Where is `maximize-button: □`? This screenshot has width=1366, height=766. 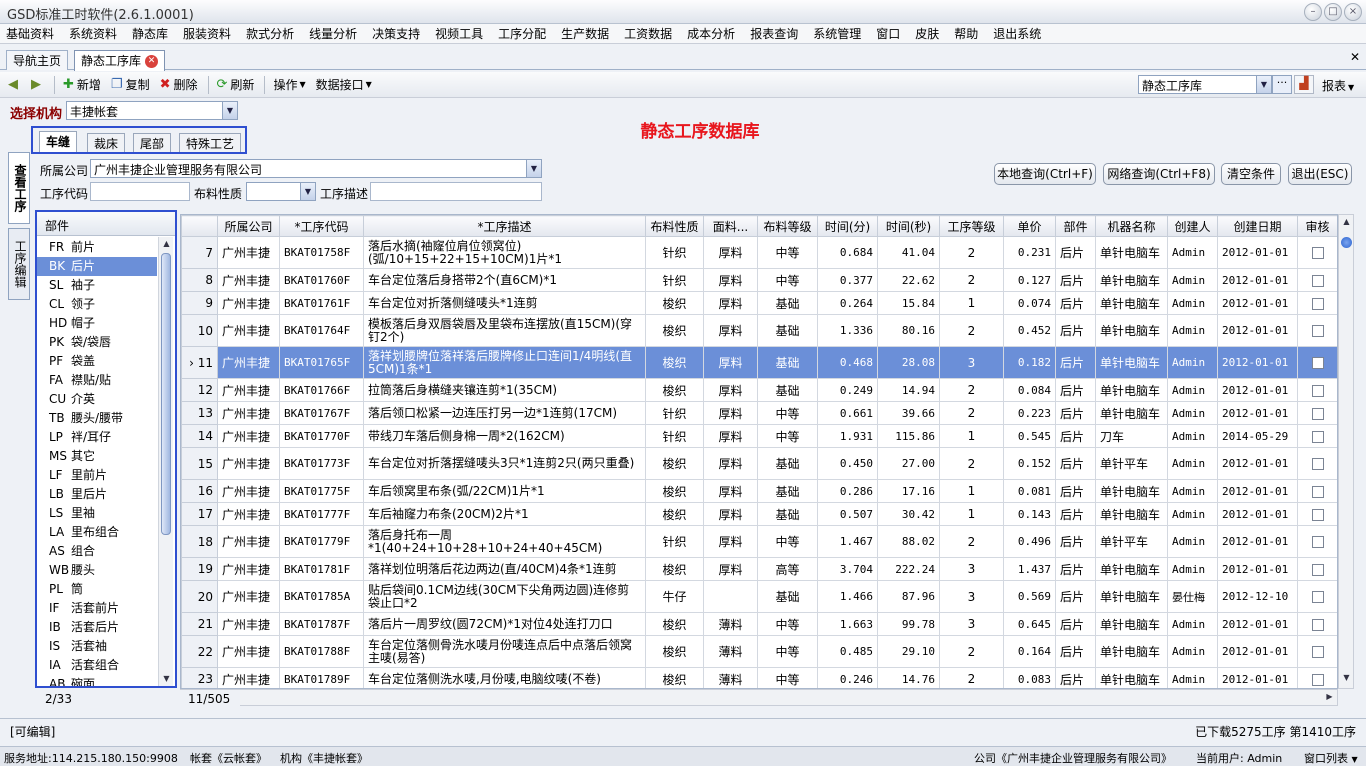
maximize-button: □ is located at coordinates (1333, 12).